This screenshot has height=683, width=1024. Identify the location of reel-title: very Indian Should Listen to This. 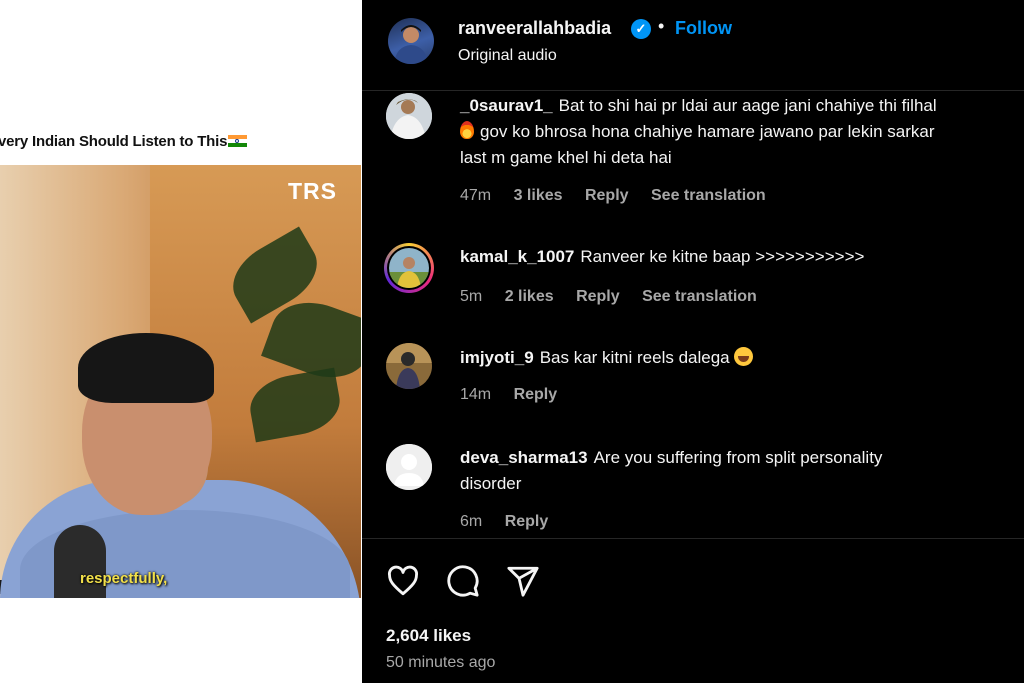
(124, 141).